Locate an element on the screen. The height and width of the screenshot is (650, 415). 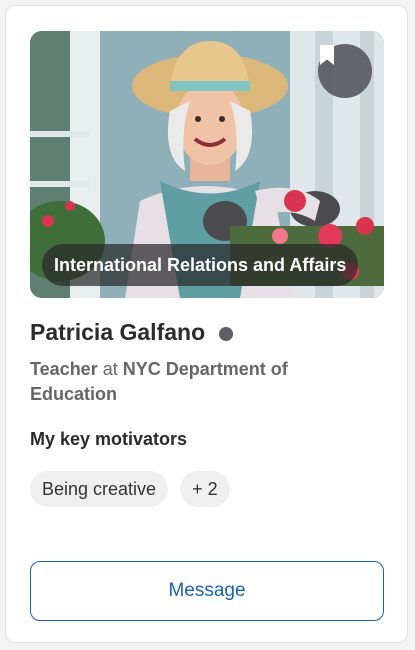
message-button: Message is located at coordinates (207, 591).